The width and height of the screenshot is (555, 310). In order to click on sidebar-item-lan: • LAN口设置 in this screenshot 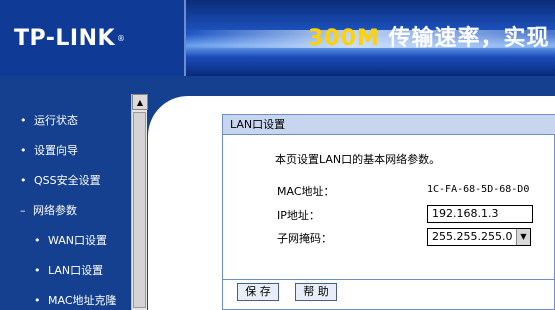, I will do `click(68, 270)`.